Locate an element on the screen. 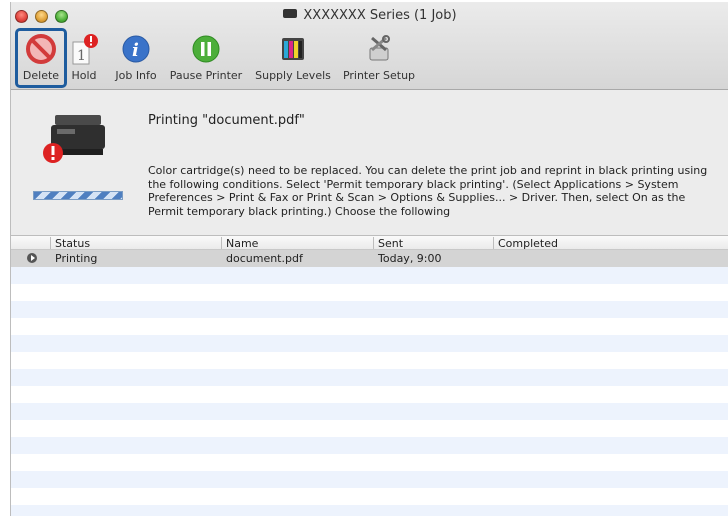 The height and width of the screenshot is (516, 728). progress-indicator is located at coordinates (78, 195).